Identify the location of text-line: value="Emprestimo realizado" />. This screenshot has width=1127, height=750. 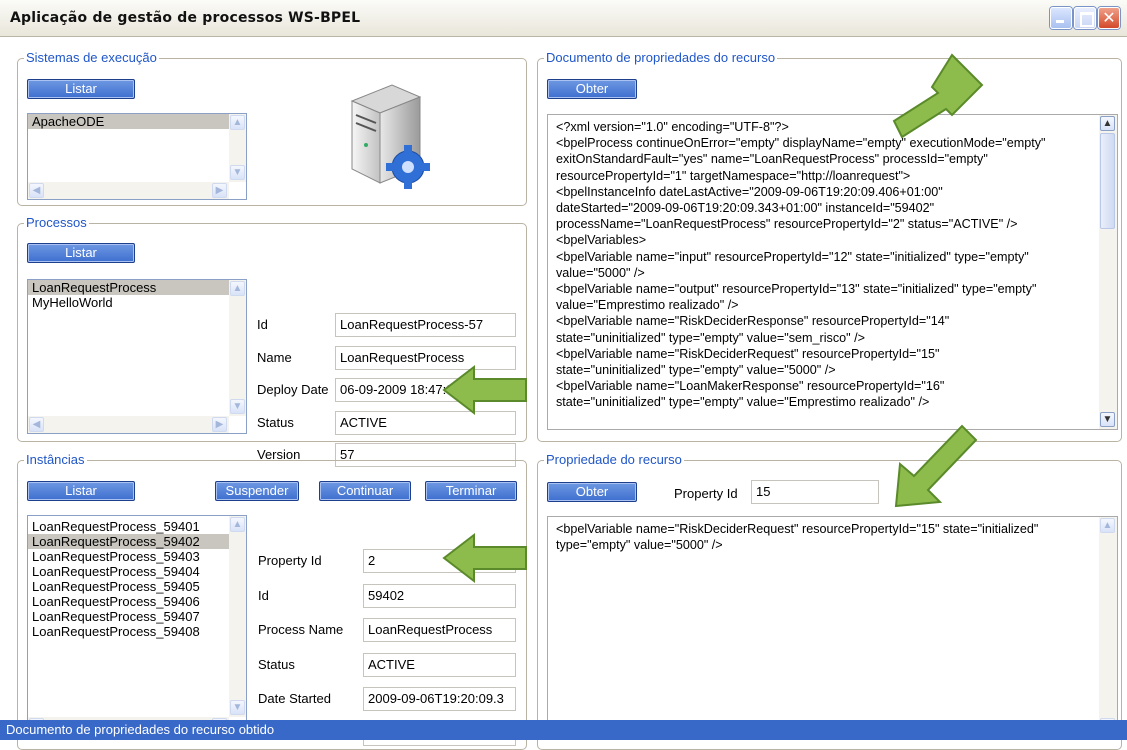
(647, 305).